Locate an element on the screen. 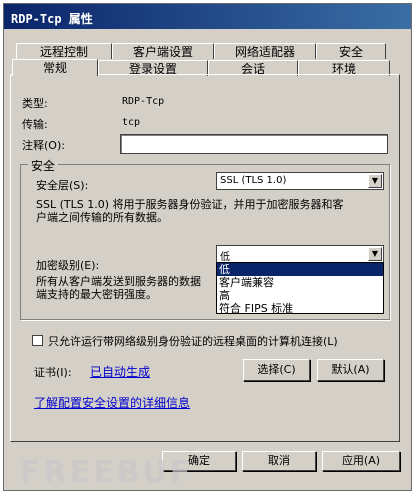 The image size is (416, 496). cancel-button: 取消 is located at coordinates (279, 461).